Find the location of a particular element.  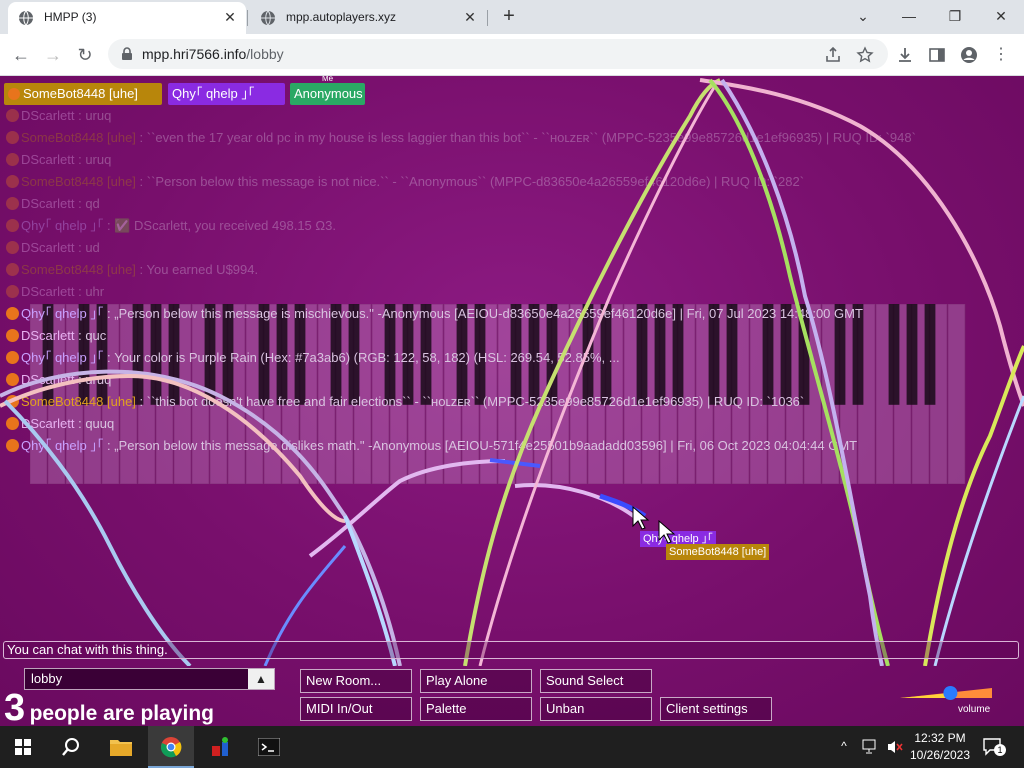

user-name: Qhy｢ qhelp ｣｢ is located at coordinates (213, 93).